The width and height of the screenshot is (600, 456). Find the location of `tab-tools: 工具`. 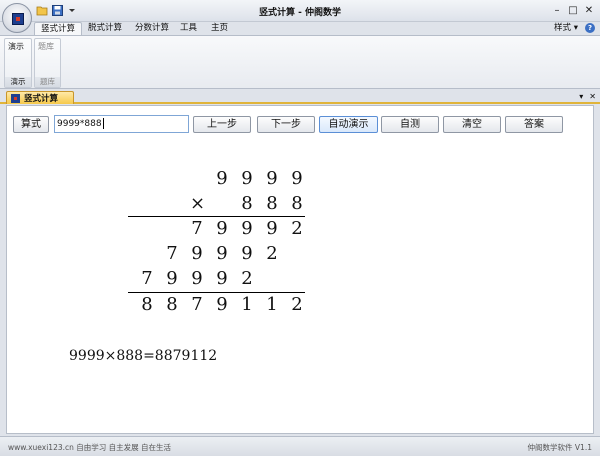

tab-tools: 工具 is located at coordinates (188, 28).